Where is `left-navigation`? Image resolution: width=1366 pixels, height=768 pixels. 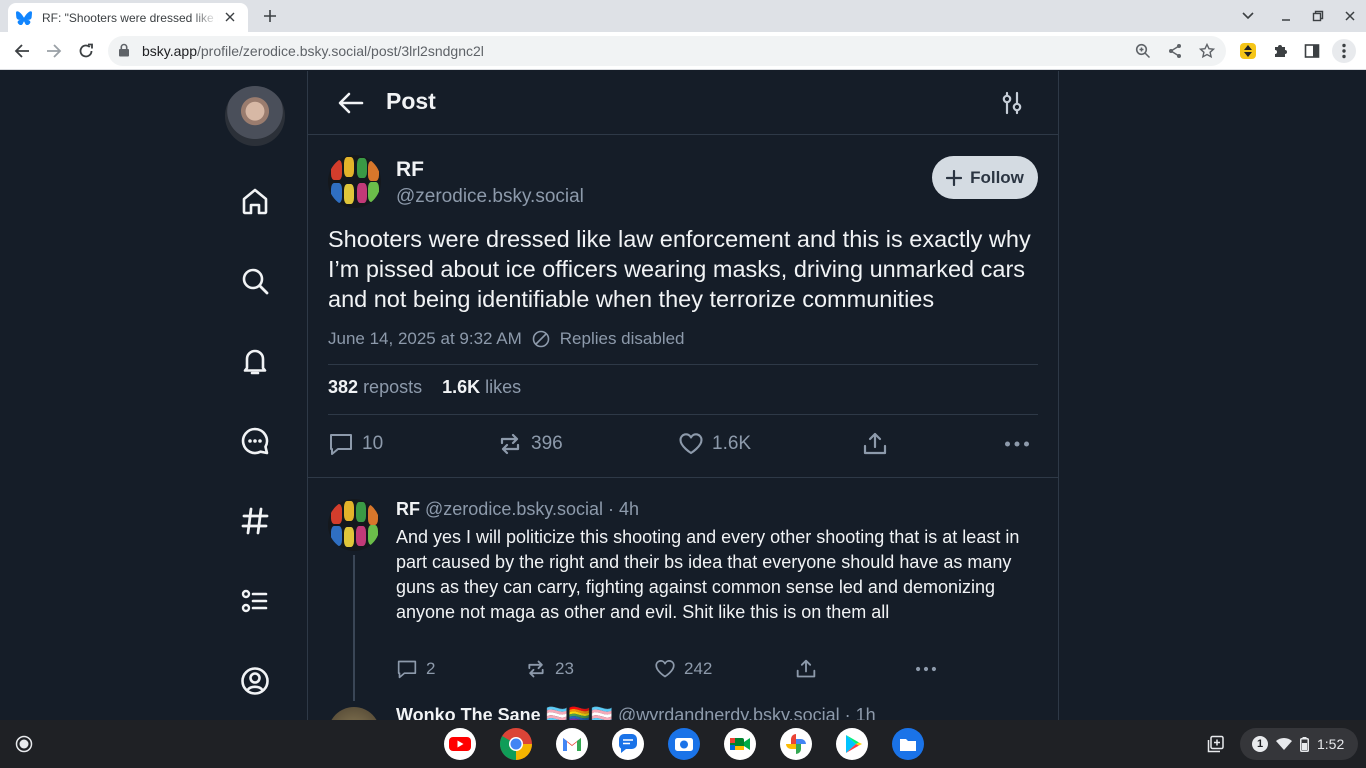
left-navigation is located at coordinates (255, 395).